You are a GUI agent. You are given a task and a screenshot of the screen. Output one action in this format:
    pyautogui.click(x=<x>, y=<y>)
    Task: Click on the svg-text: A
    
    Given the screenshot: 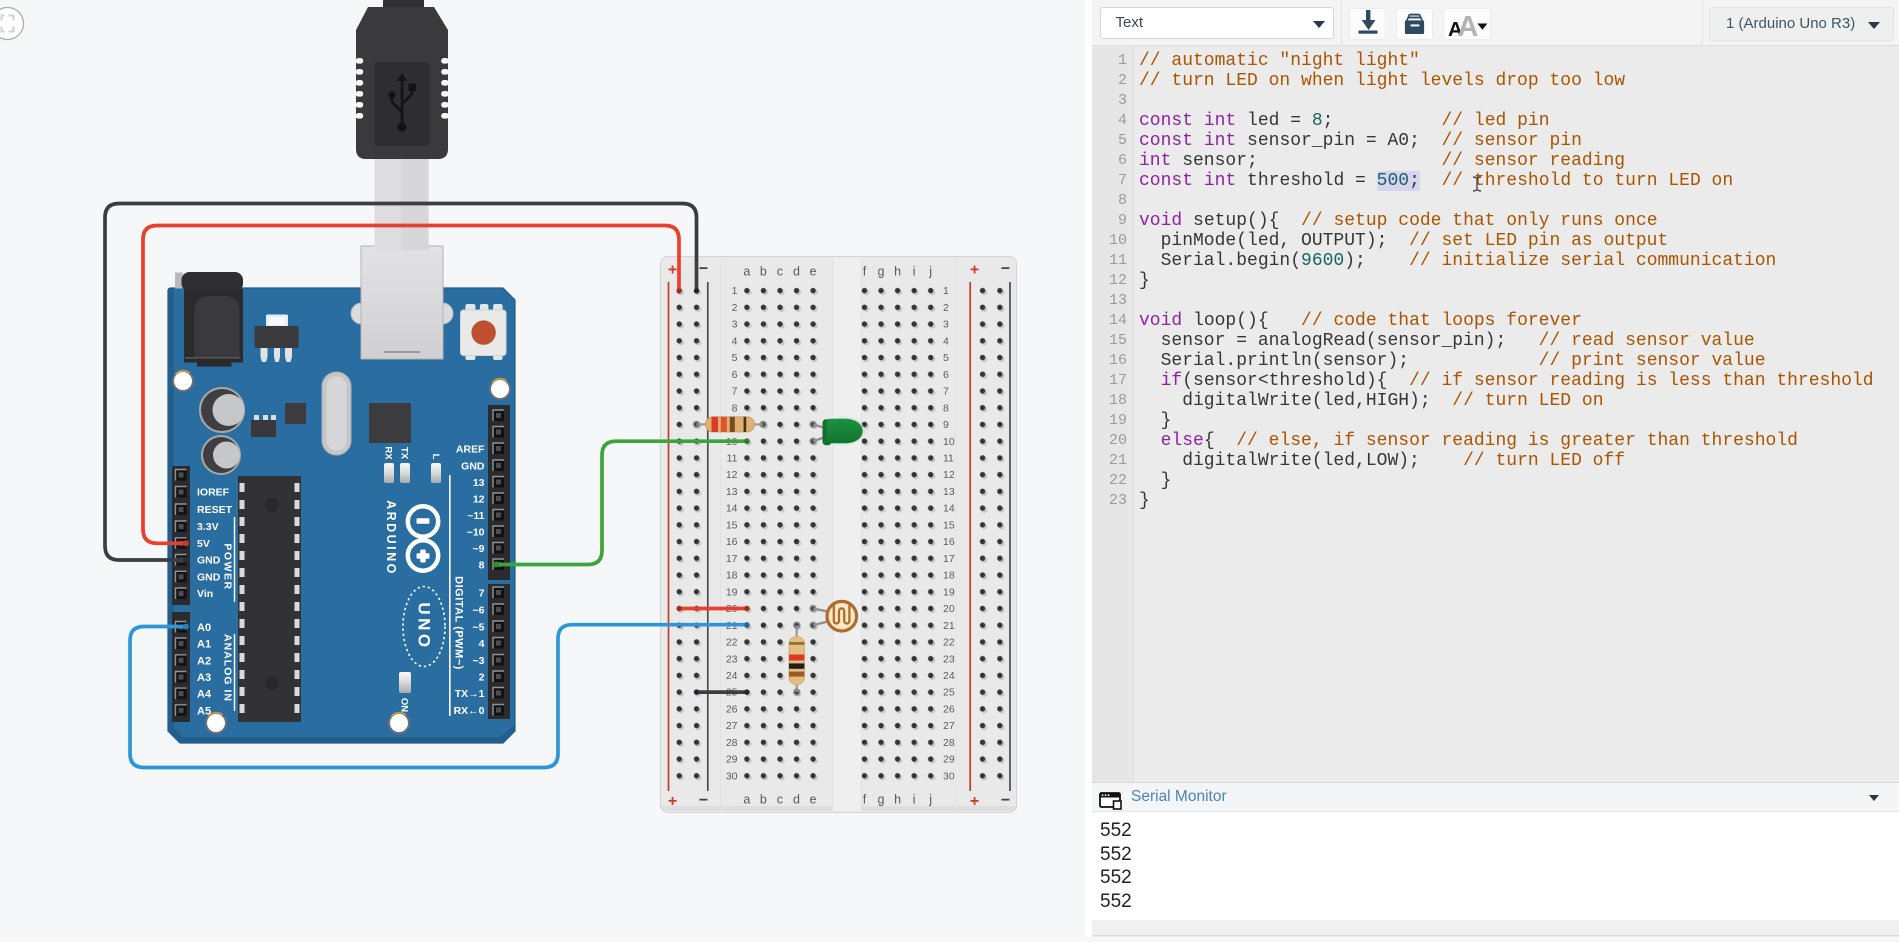 What is the action you would take?
    pyautogui.click(x=1467, y=25)
    